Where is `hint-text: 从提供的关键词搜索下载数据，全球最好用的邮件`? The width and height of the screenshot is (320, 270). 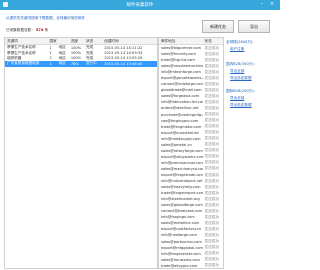
hint-text: 从提供的关键词搜索下载数据，全球最好用的邮件 is located at coordinates (46, 18).